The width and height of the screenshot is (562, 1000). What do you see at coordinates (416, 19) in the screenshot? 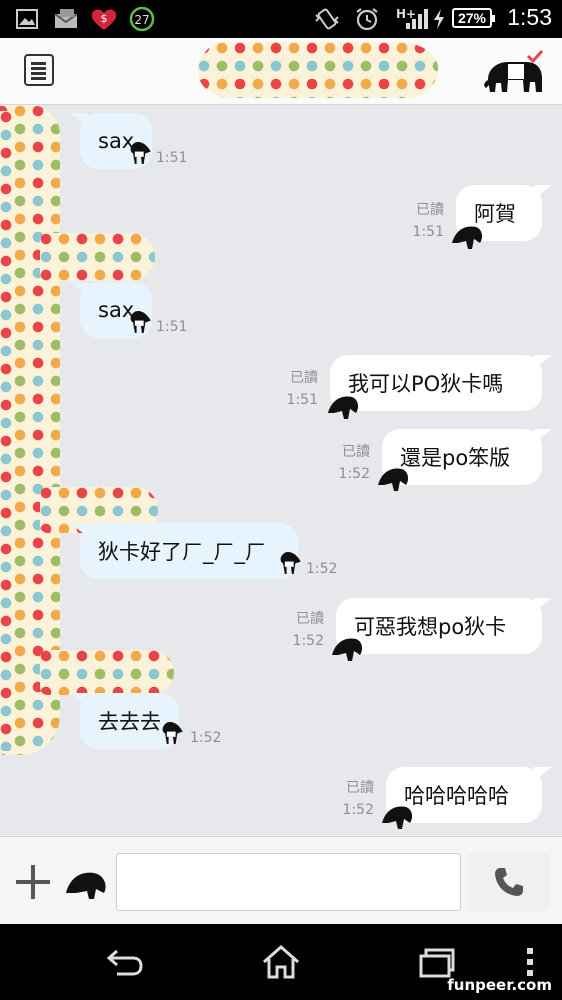
I see `signal-icon` at bounding box center [416, 19].